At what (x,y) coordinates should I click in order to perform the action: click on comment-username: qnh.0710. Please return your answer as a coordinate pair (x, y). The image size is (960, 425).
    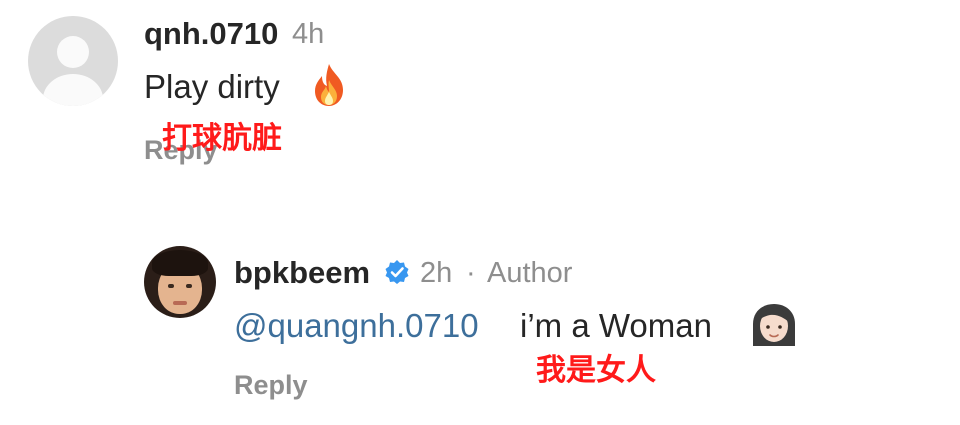
    Looking at the image, I should click on (211, 34).